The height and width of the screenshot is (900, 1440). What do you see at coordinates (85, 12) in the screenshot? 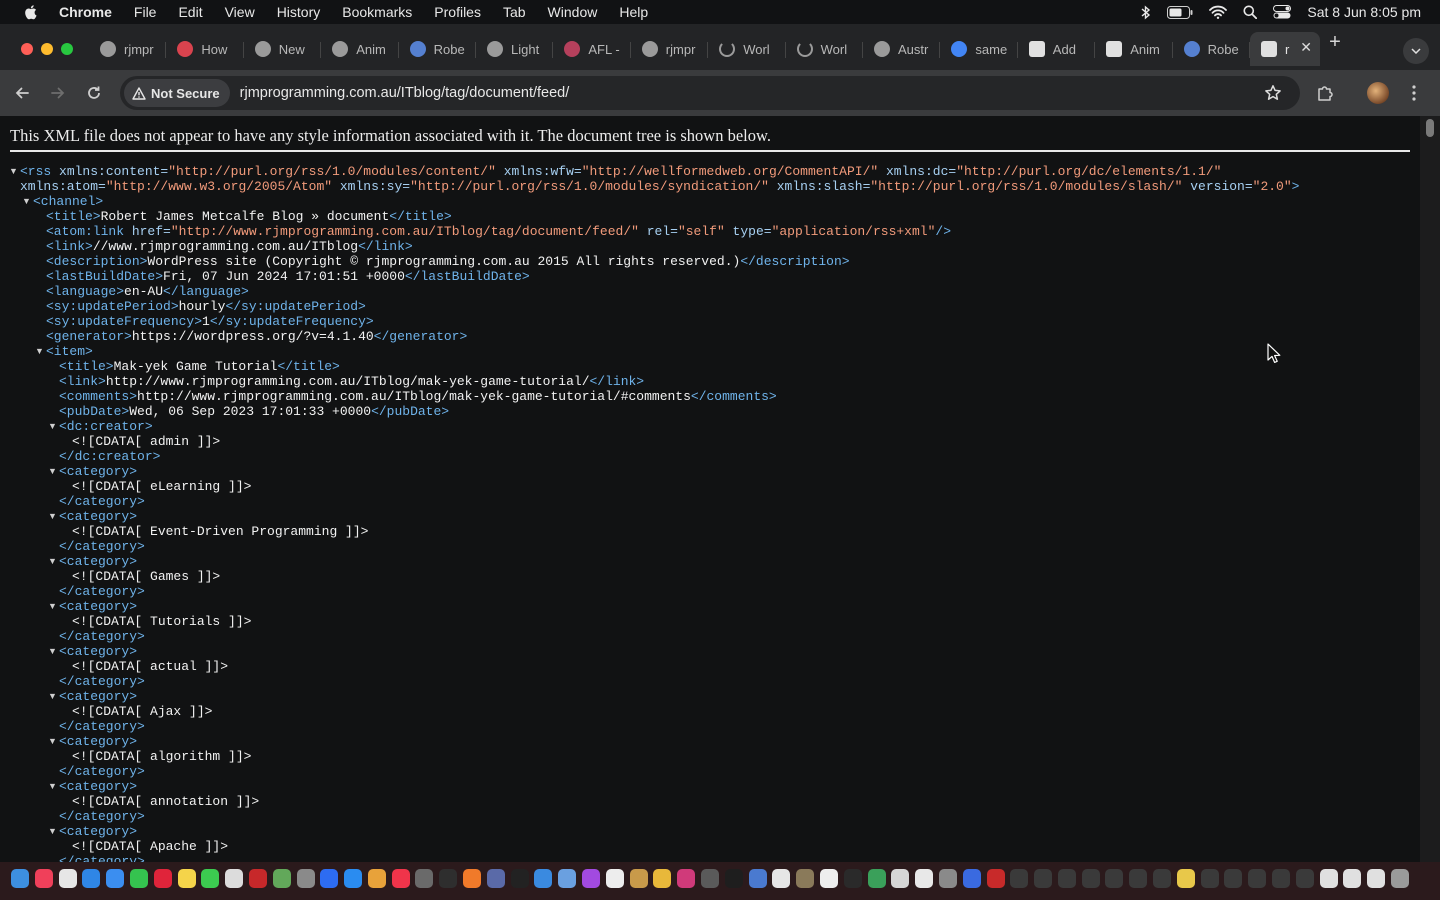
I see `menu-chrome: Chrome` at bounding box center [85, 12].